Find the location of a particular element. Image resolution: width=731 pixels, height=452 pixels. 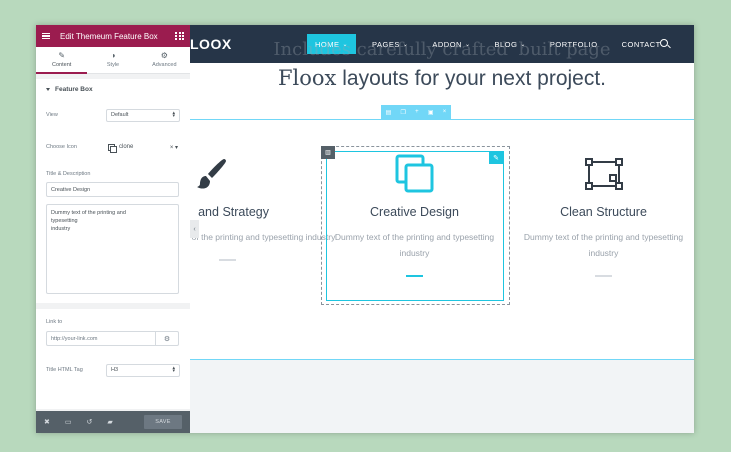

tab-style: ◑ Style is located at coordinates (112, 60).